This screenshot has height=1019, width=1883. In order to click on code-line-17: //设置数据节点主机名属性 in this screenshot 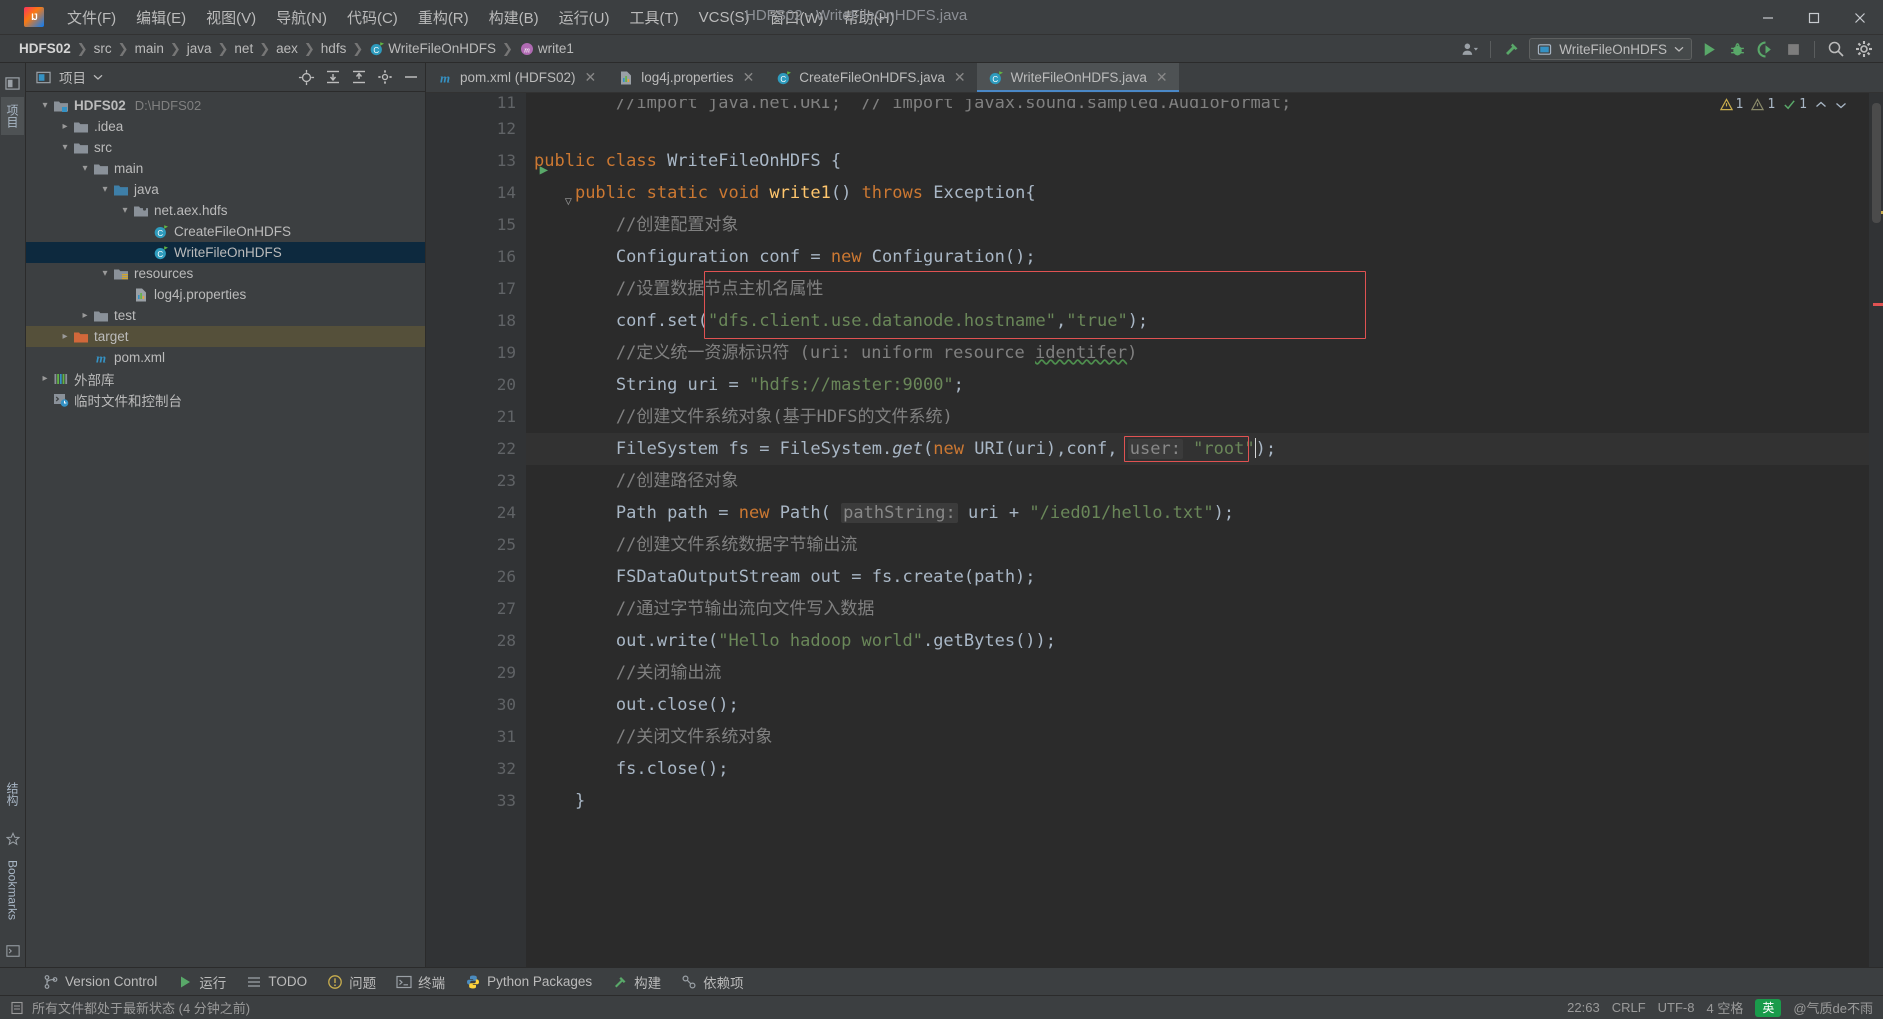, I will do `click(1197, 289)`.